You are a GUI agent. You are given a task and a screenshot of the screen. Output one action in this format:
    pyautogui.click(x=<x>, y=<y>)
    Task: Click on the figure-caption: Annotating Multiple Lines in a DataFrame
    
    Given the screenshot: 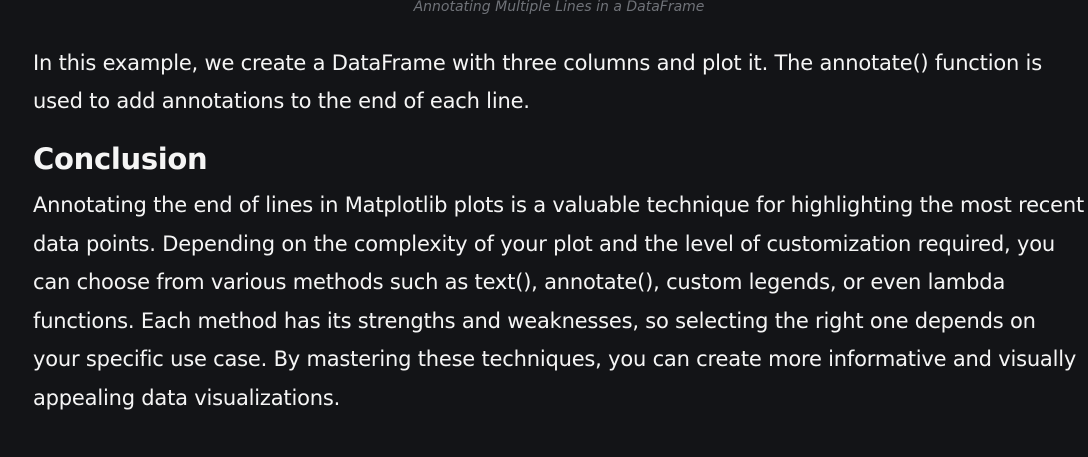 What is the action you would take?
    pyautogui.click(x=559, y=7)
    